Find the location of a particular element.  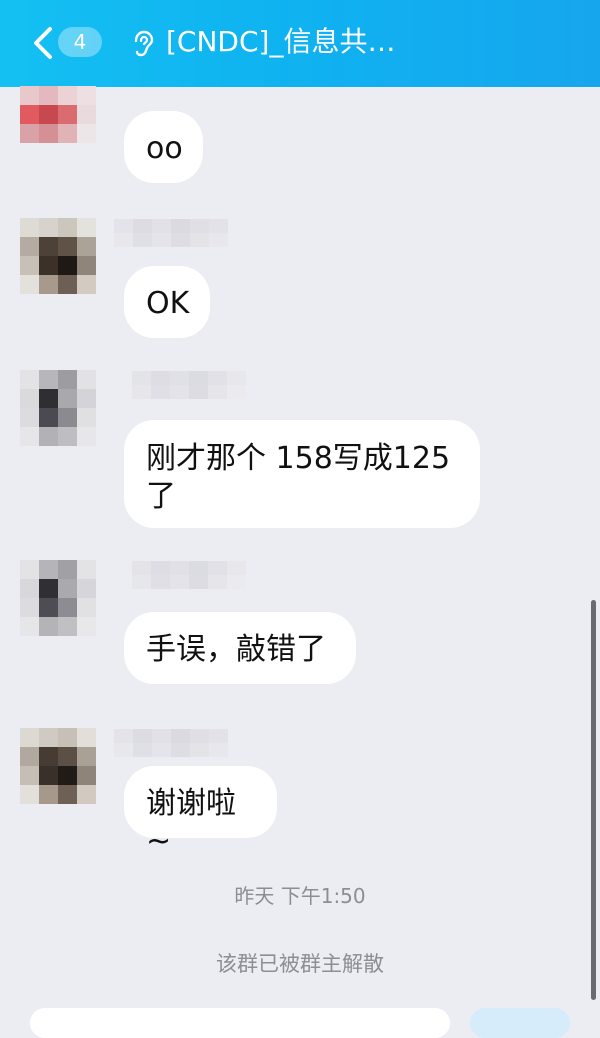

system-notice: 该群已被群主解散 is located at coordinates (300, 964).